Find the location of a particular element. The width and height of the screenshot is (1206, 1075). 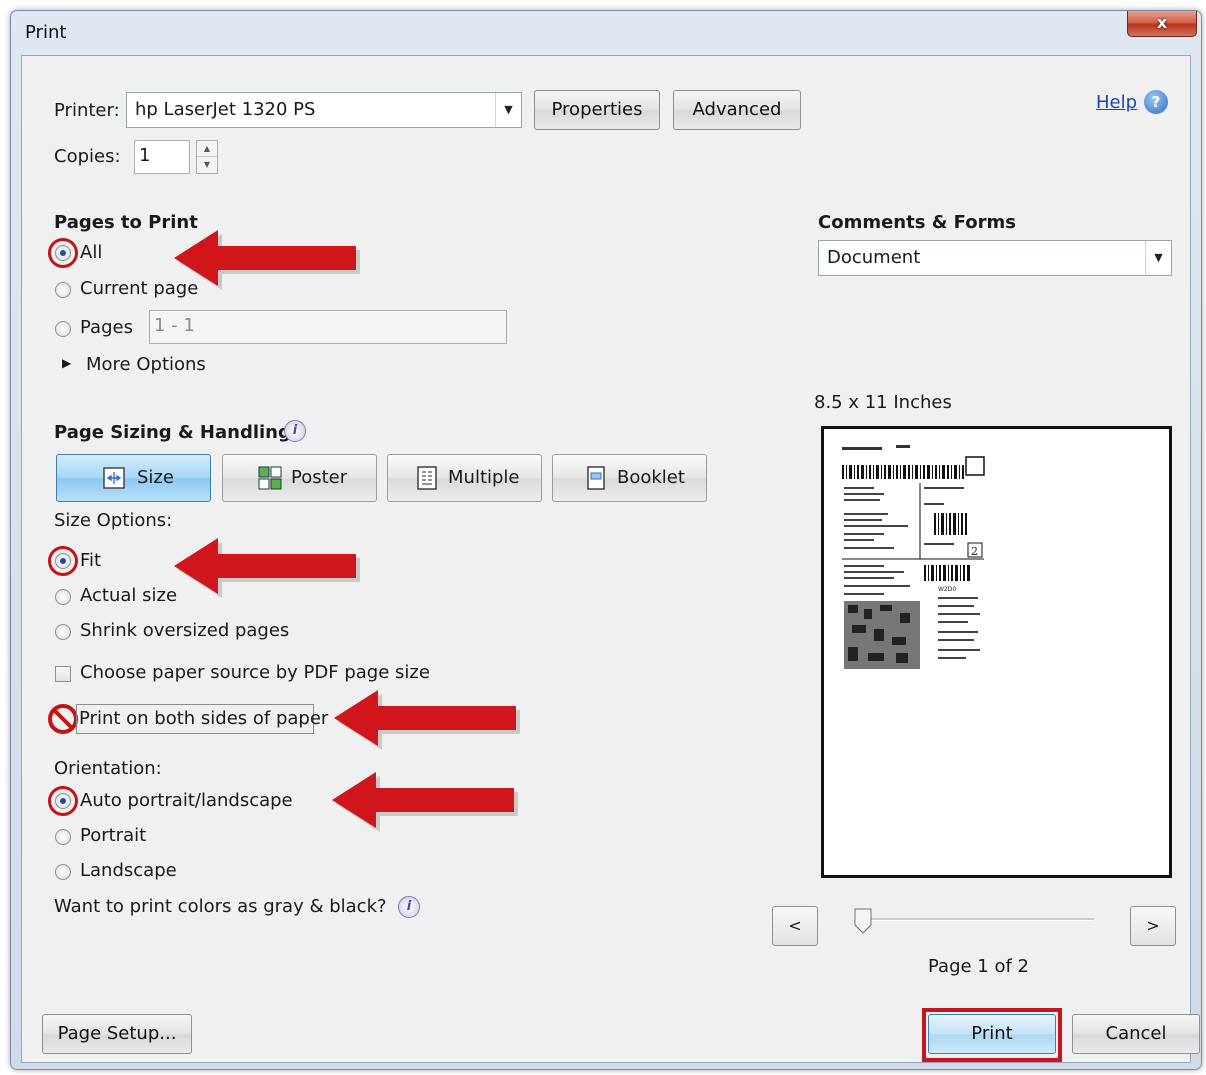

tab-size-label: Size is located at coordinates (155, 477).